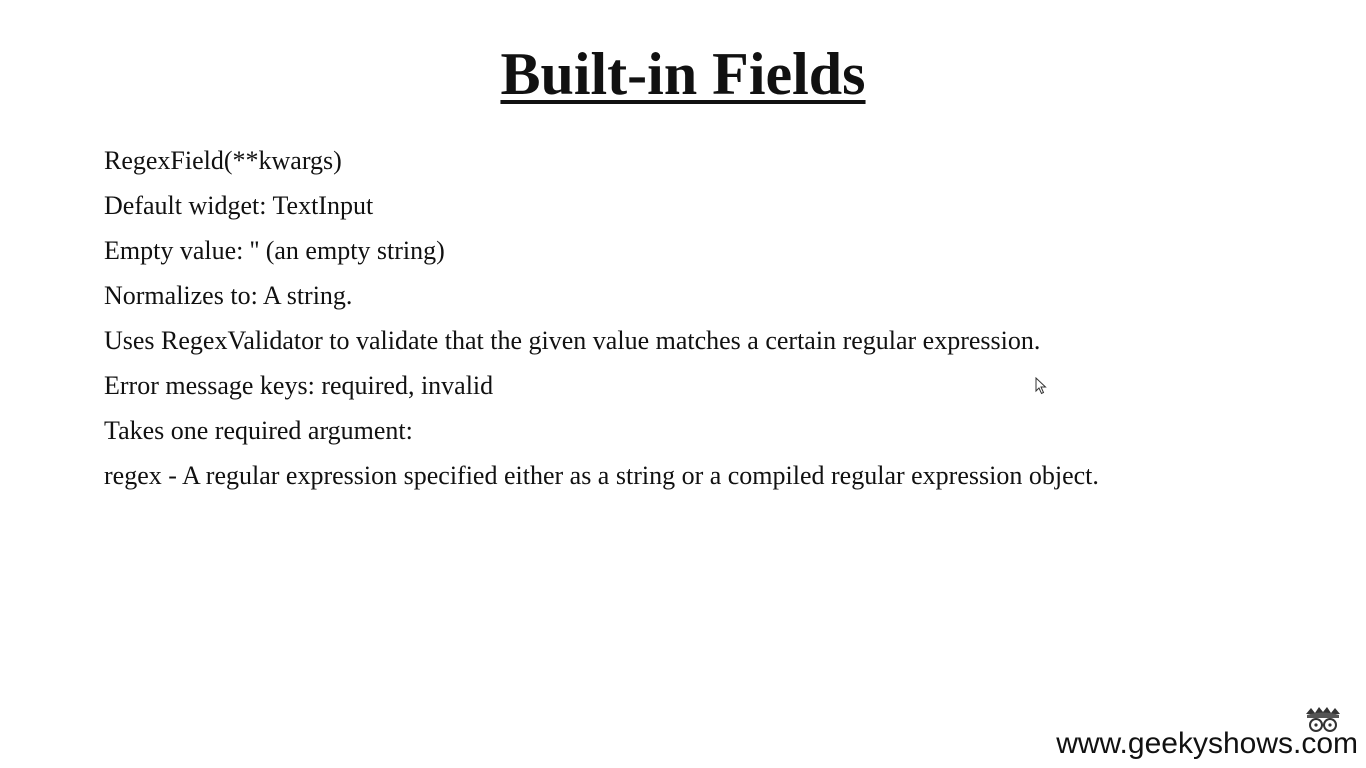 Image resolution: width=1366 pixels, height=768 pixels. Describe the element at coordinates (299, 385) in the screenshot. I see `content-line-error-keys: Error message keys: required, invalid` at that location.